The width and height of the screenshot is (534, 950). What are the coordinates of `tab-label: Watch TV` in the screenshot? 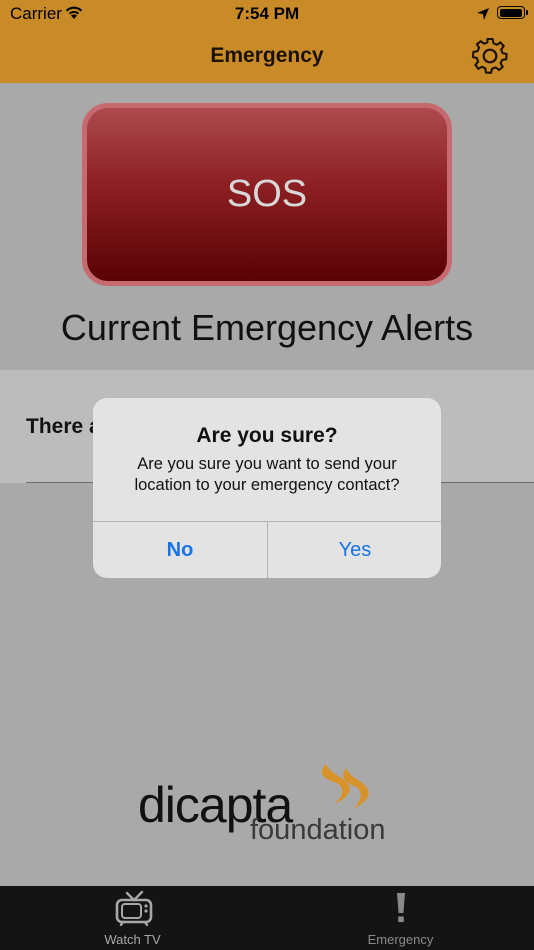 It's located at (132, 939).